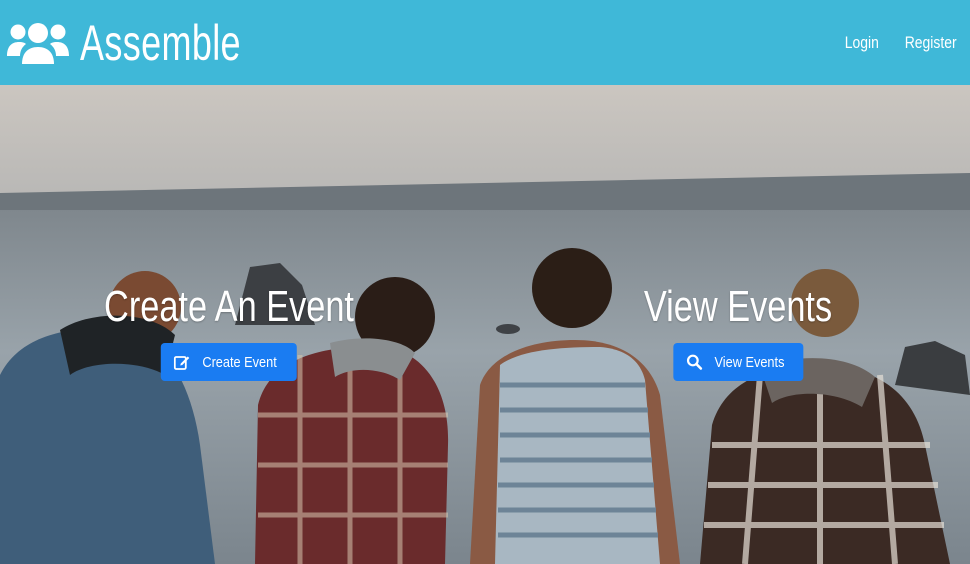 Image resolution: width=970 pixels, height=564 pixels. Describe the element at coordinates (229, 333) in the screenshot. I see `create-event-panel: Create An Event Create Event` at that location.